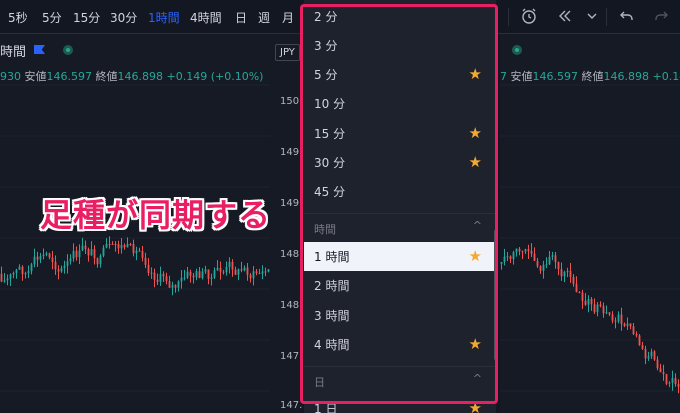 The height and width of the screenshot is (413, 680). Describe the element at coordinates (291, 203) in the screenshot. I see `price-tick: 149.` at that location.